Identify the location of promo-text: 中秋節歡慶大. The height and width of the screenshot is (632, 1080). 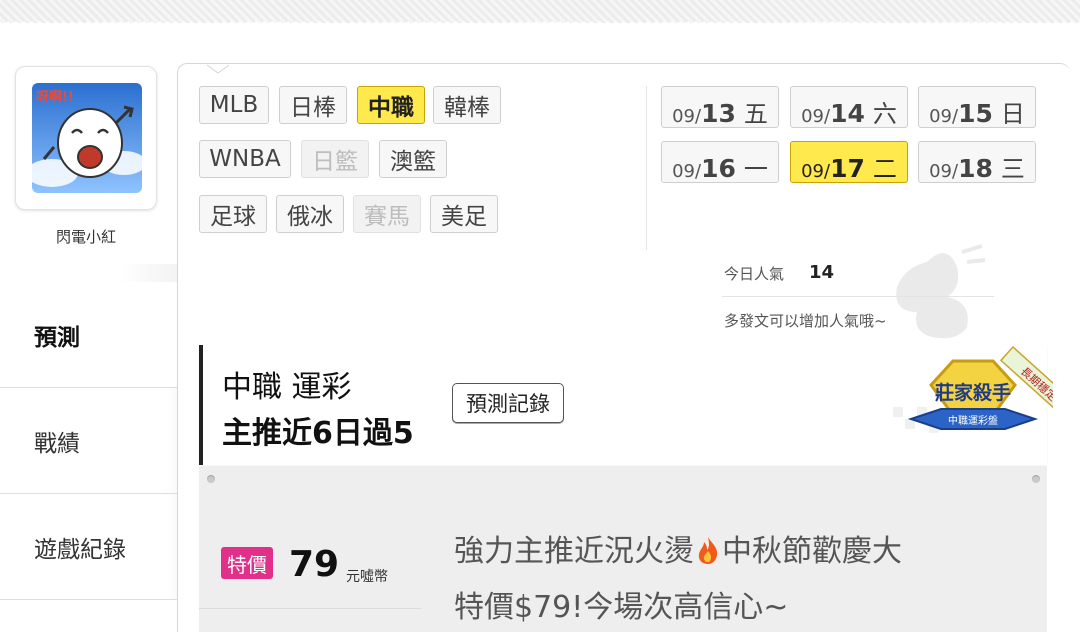
(812, 551).